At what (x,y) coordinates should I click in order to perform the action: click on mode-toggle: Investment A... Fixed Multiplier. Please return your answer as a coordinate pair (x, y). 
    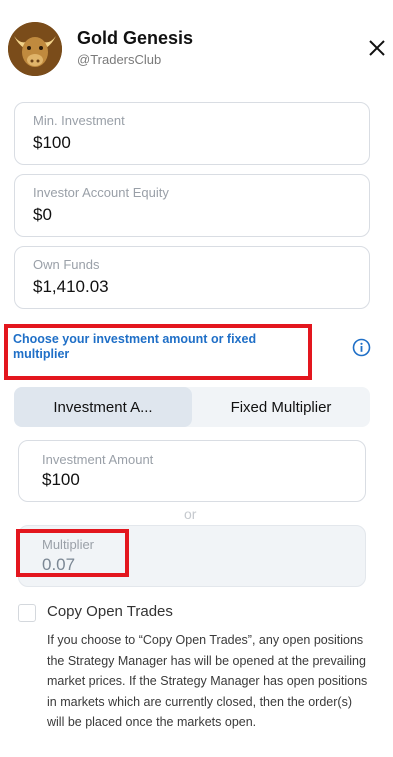
    Looking at the image, I should click on (192, 407).